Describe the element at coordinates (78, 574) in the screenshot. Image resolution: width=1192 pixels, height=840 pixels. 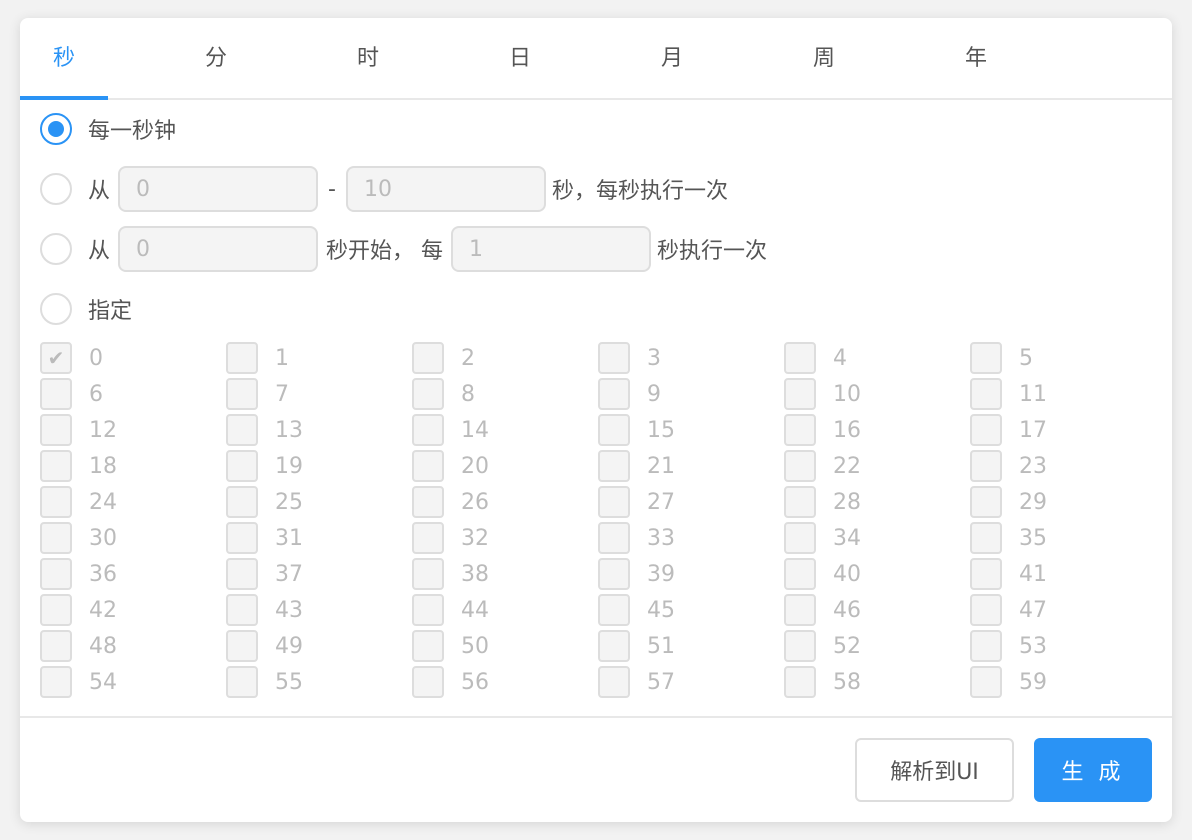
I see `second-checkbox-36: 36` at that location.